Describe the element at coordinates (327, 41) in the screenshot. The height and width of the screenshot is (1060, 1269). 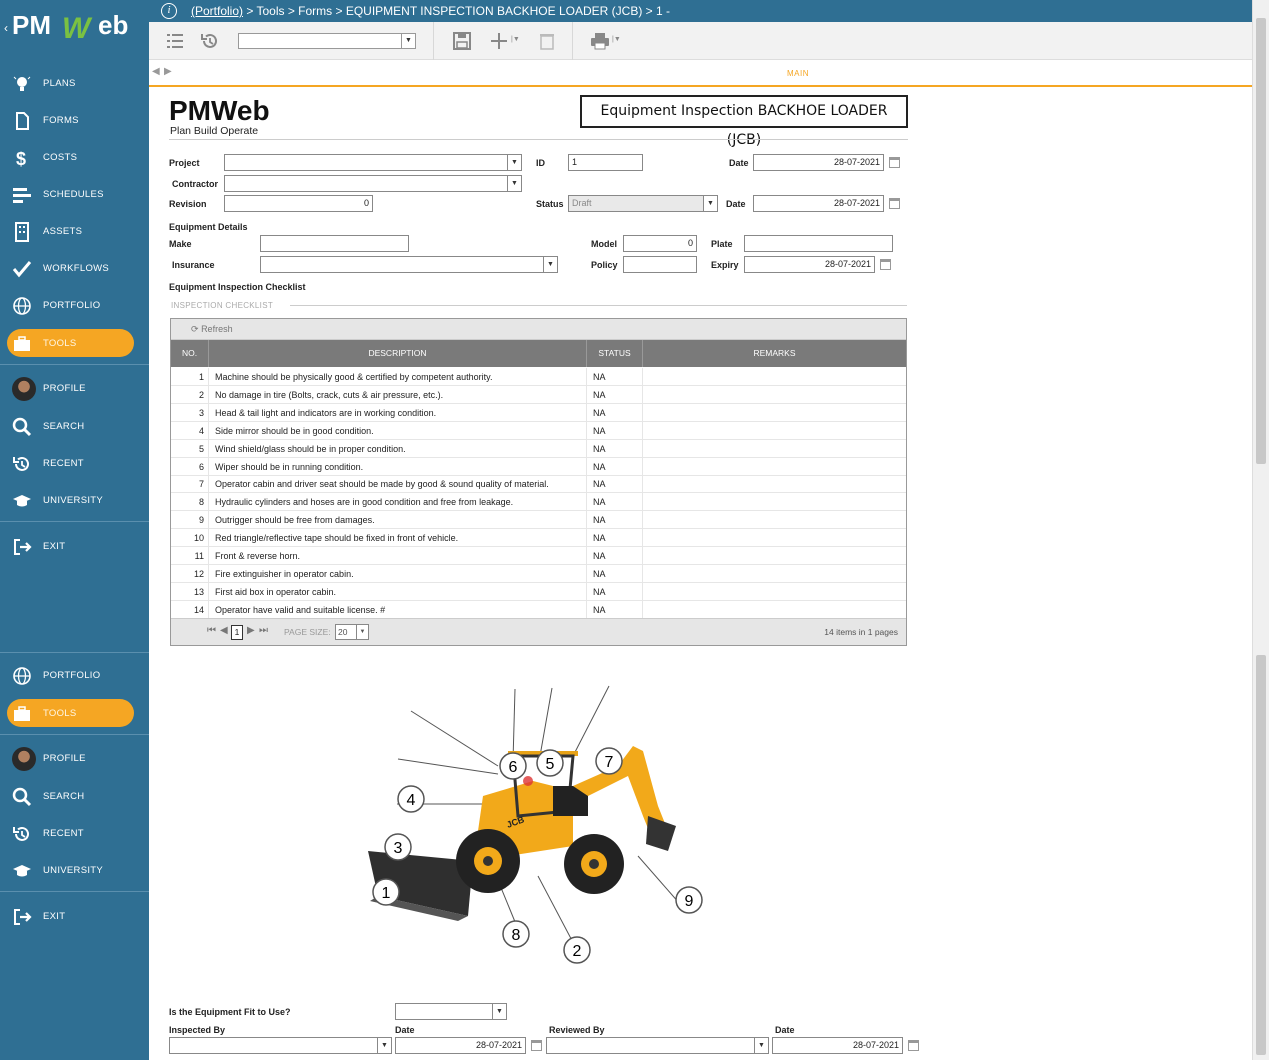
I see `record-selector: ▼` at that location.